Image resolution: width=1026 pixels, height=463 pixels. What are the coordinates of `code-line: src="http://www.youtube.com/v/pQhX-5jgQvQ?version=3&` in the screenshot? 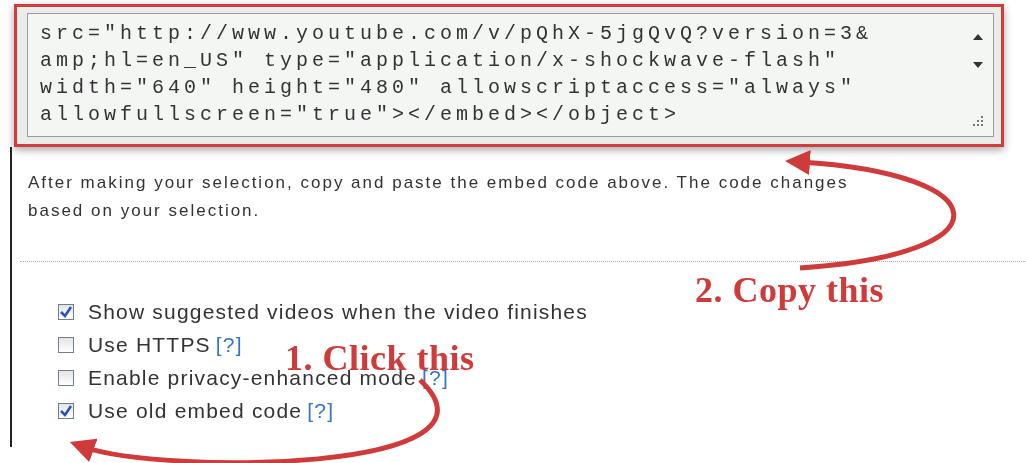 It's located at (456, 34).